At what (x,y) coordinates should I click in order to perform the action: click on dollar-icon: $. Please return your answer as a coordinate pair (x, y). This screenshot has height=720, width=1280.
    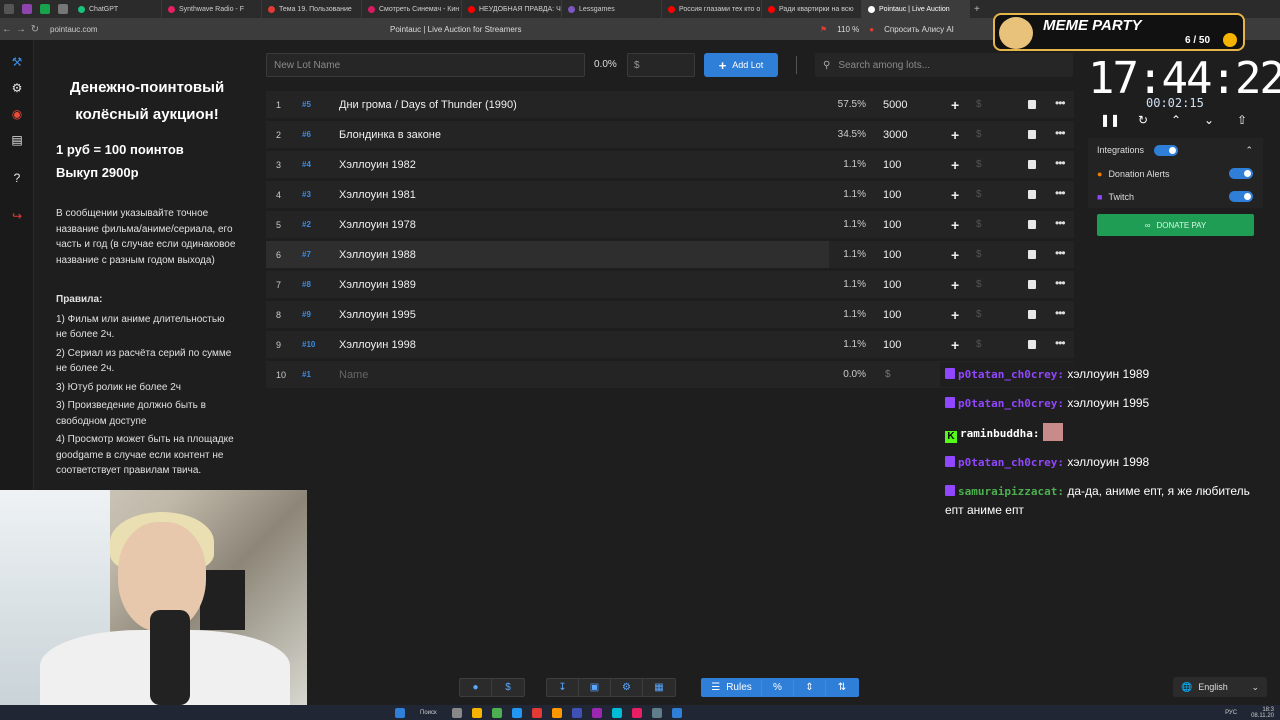
    Looking at the image, I should click on (508, 687).